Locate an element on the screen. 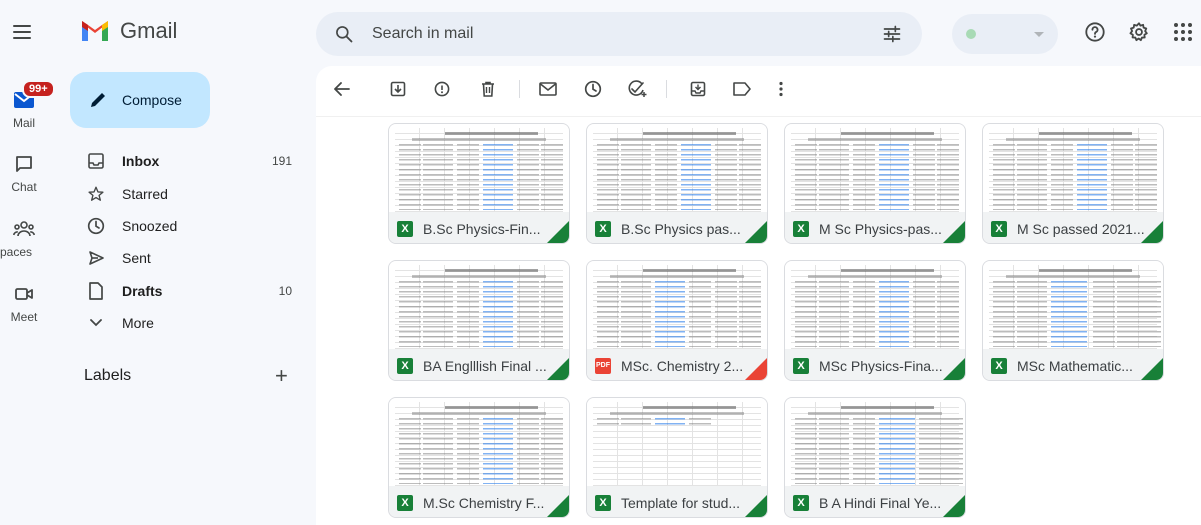  add-to-tasks-button is located at coordinates (637, 89).